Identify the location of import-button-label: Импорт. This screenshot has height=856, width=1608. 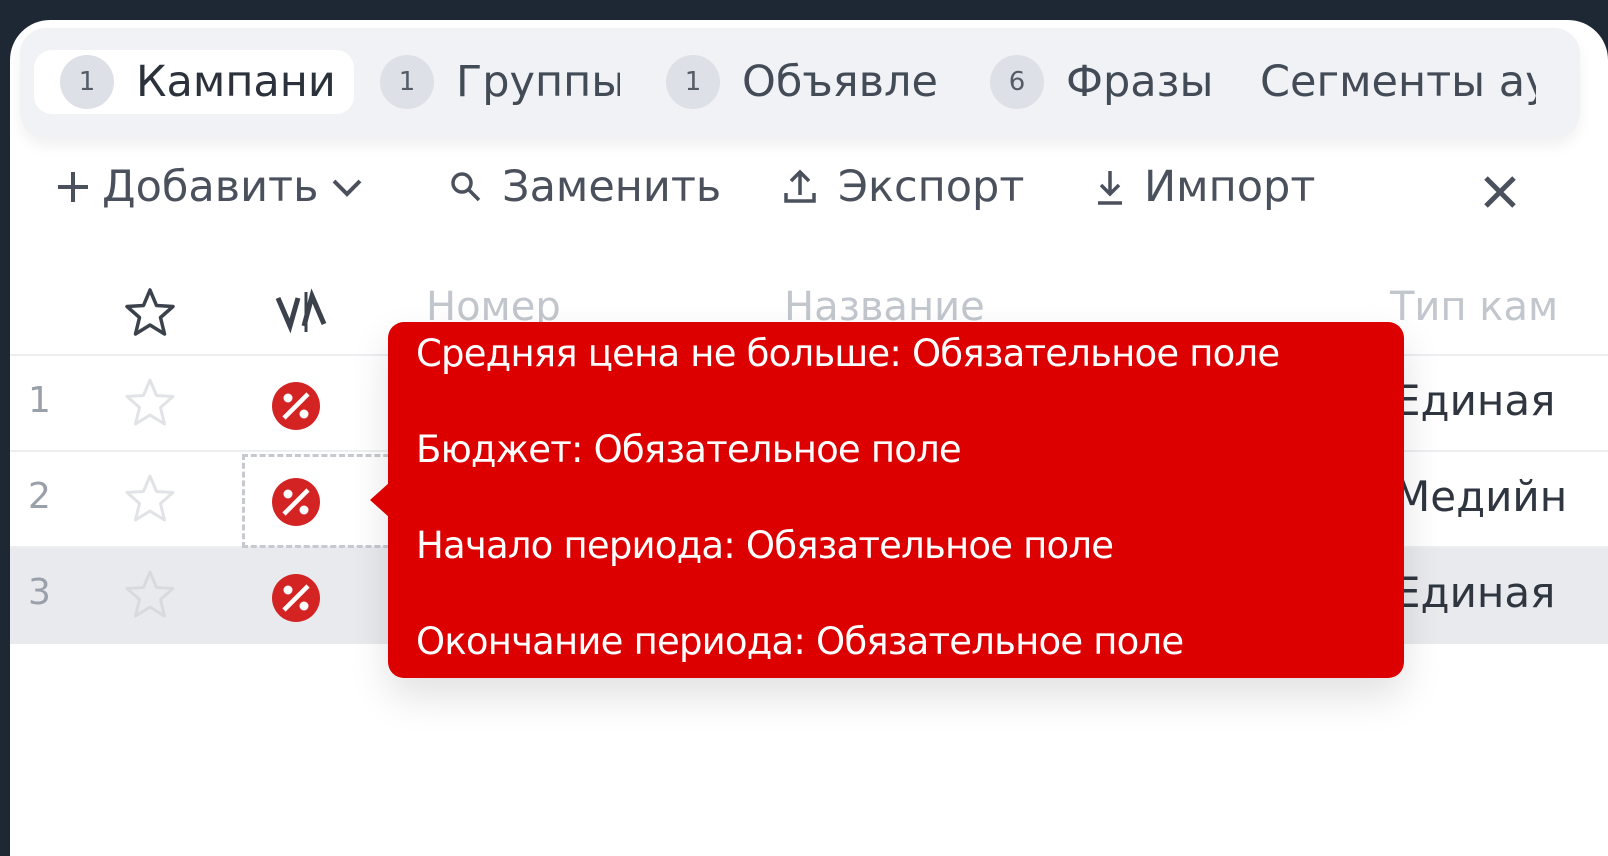
(1230, 187).